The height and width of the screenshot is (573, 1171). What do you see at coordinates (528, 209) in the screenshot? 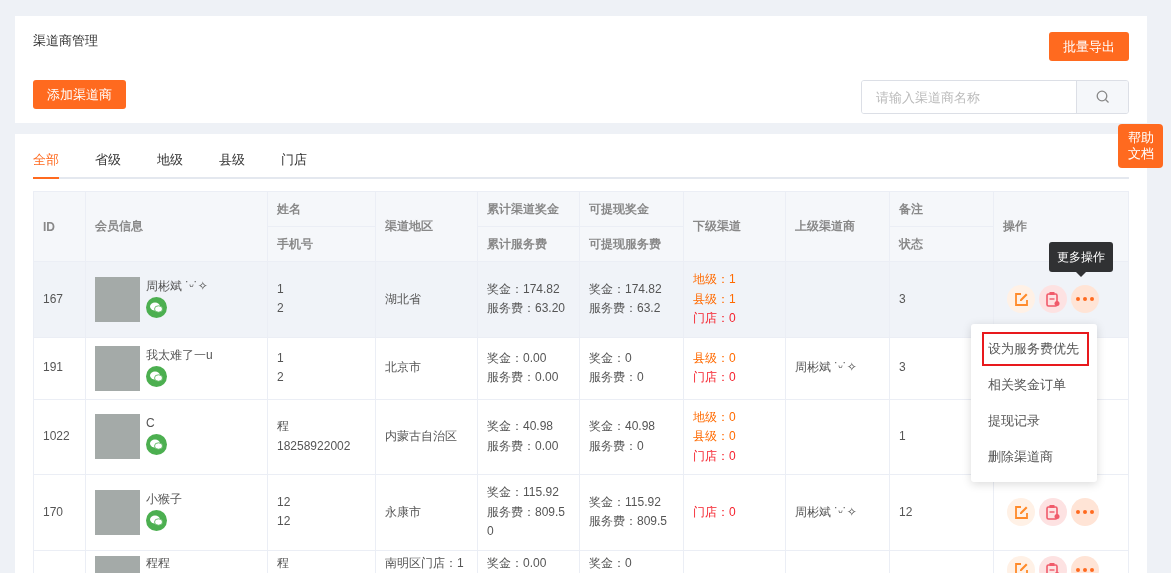
I see `column-header: 累计渠道奖金` at bounding box center [528, 209].